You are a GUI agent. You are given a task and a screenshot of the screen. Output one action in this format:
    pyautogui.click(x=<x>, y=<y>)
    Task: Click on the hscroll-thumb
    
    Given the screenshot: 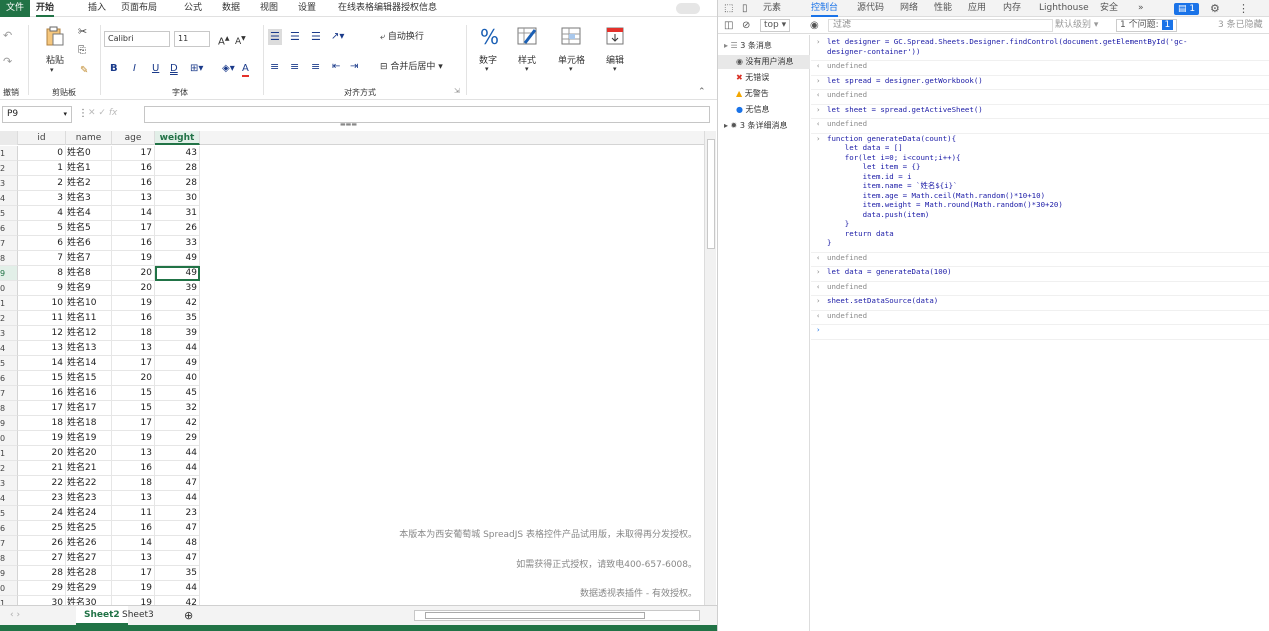 What is the action you would take?
    pyautogui.click(x=535, y=615)
    